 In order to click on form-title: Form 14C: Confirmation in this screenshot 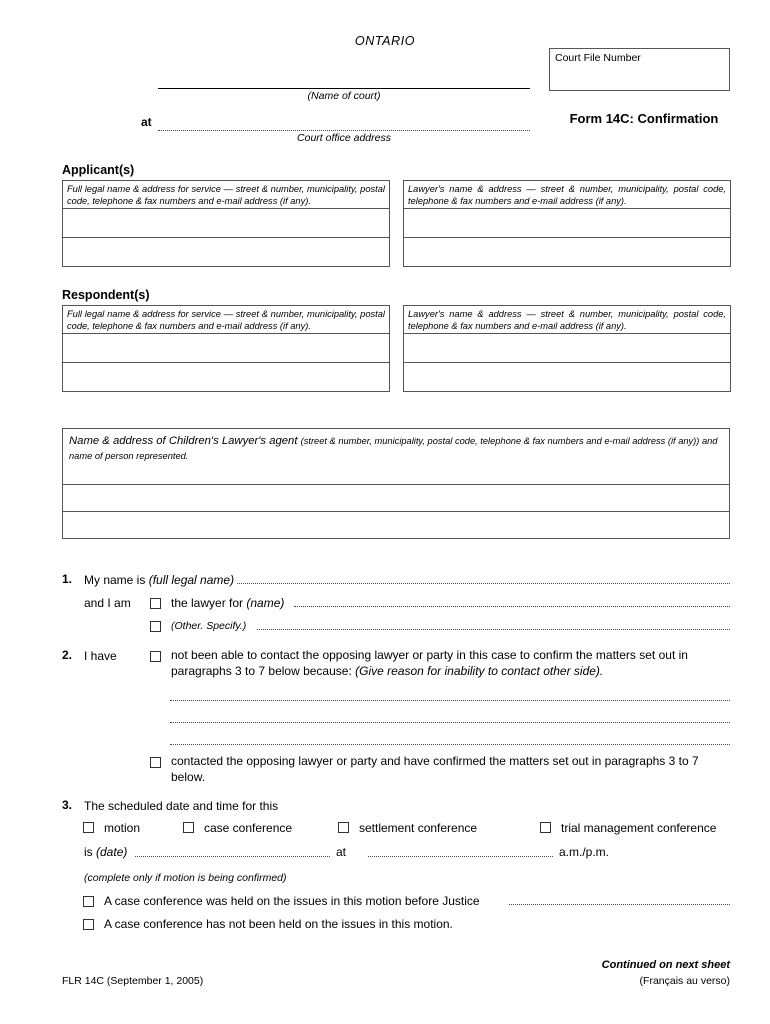, I will do `click(644, 118)`.